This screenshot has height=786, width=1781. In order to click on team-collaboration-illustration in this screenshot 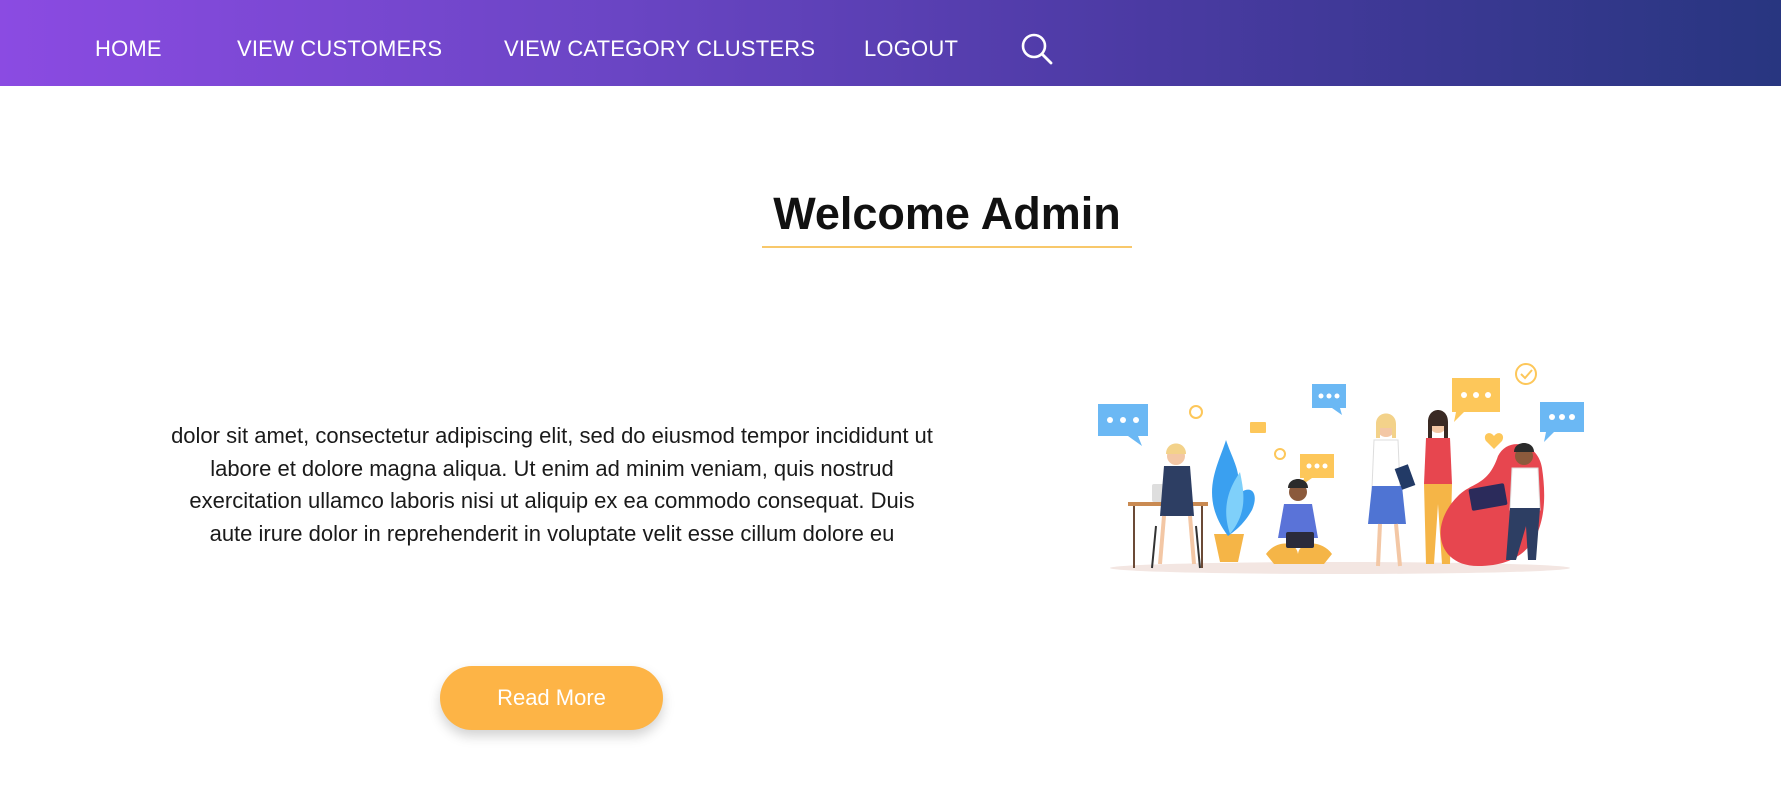, I will do `click(1340, 471)`.